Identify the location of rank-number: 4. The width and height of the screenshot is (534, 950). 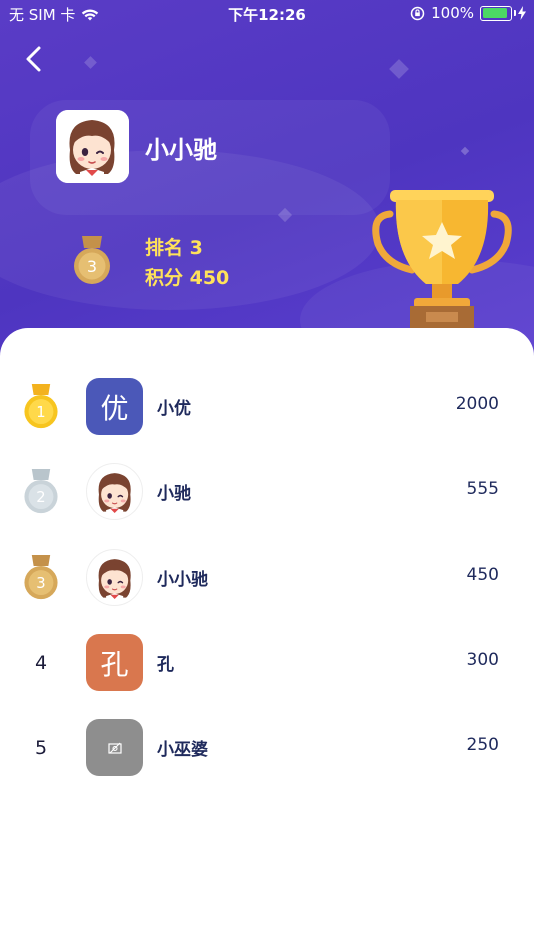
(41, 663).